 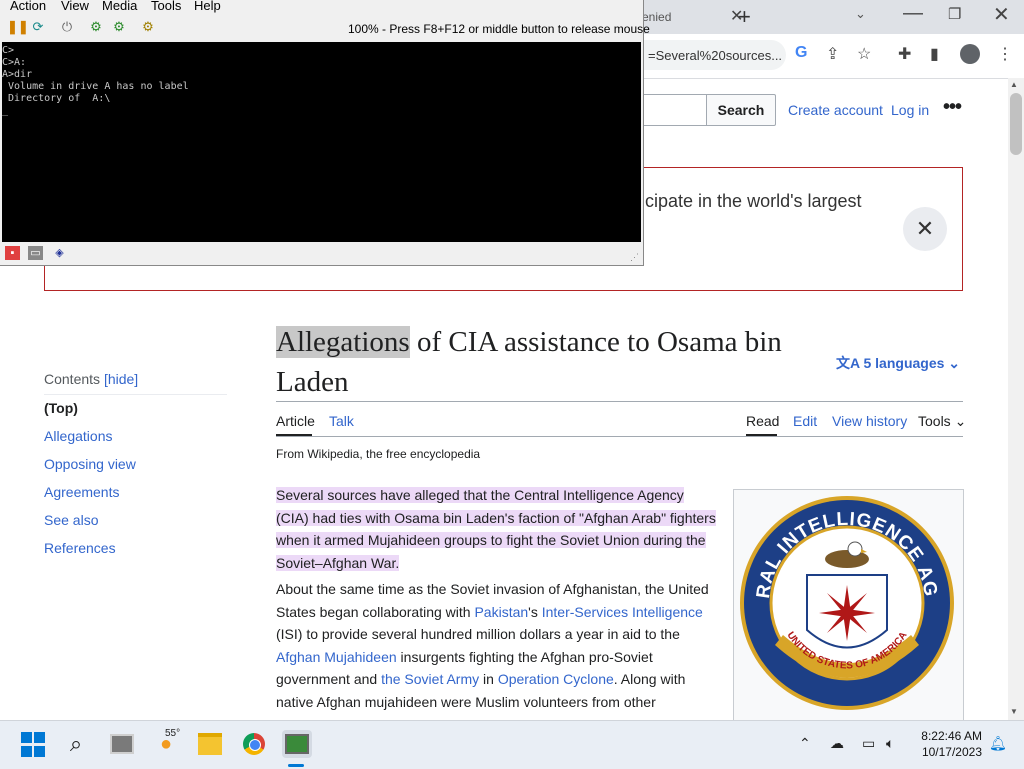 I want to click on scrollbar-thumb, so click(x=1016, y=124).